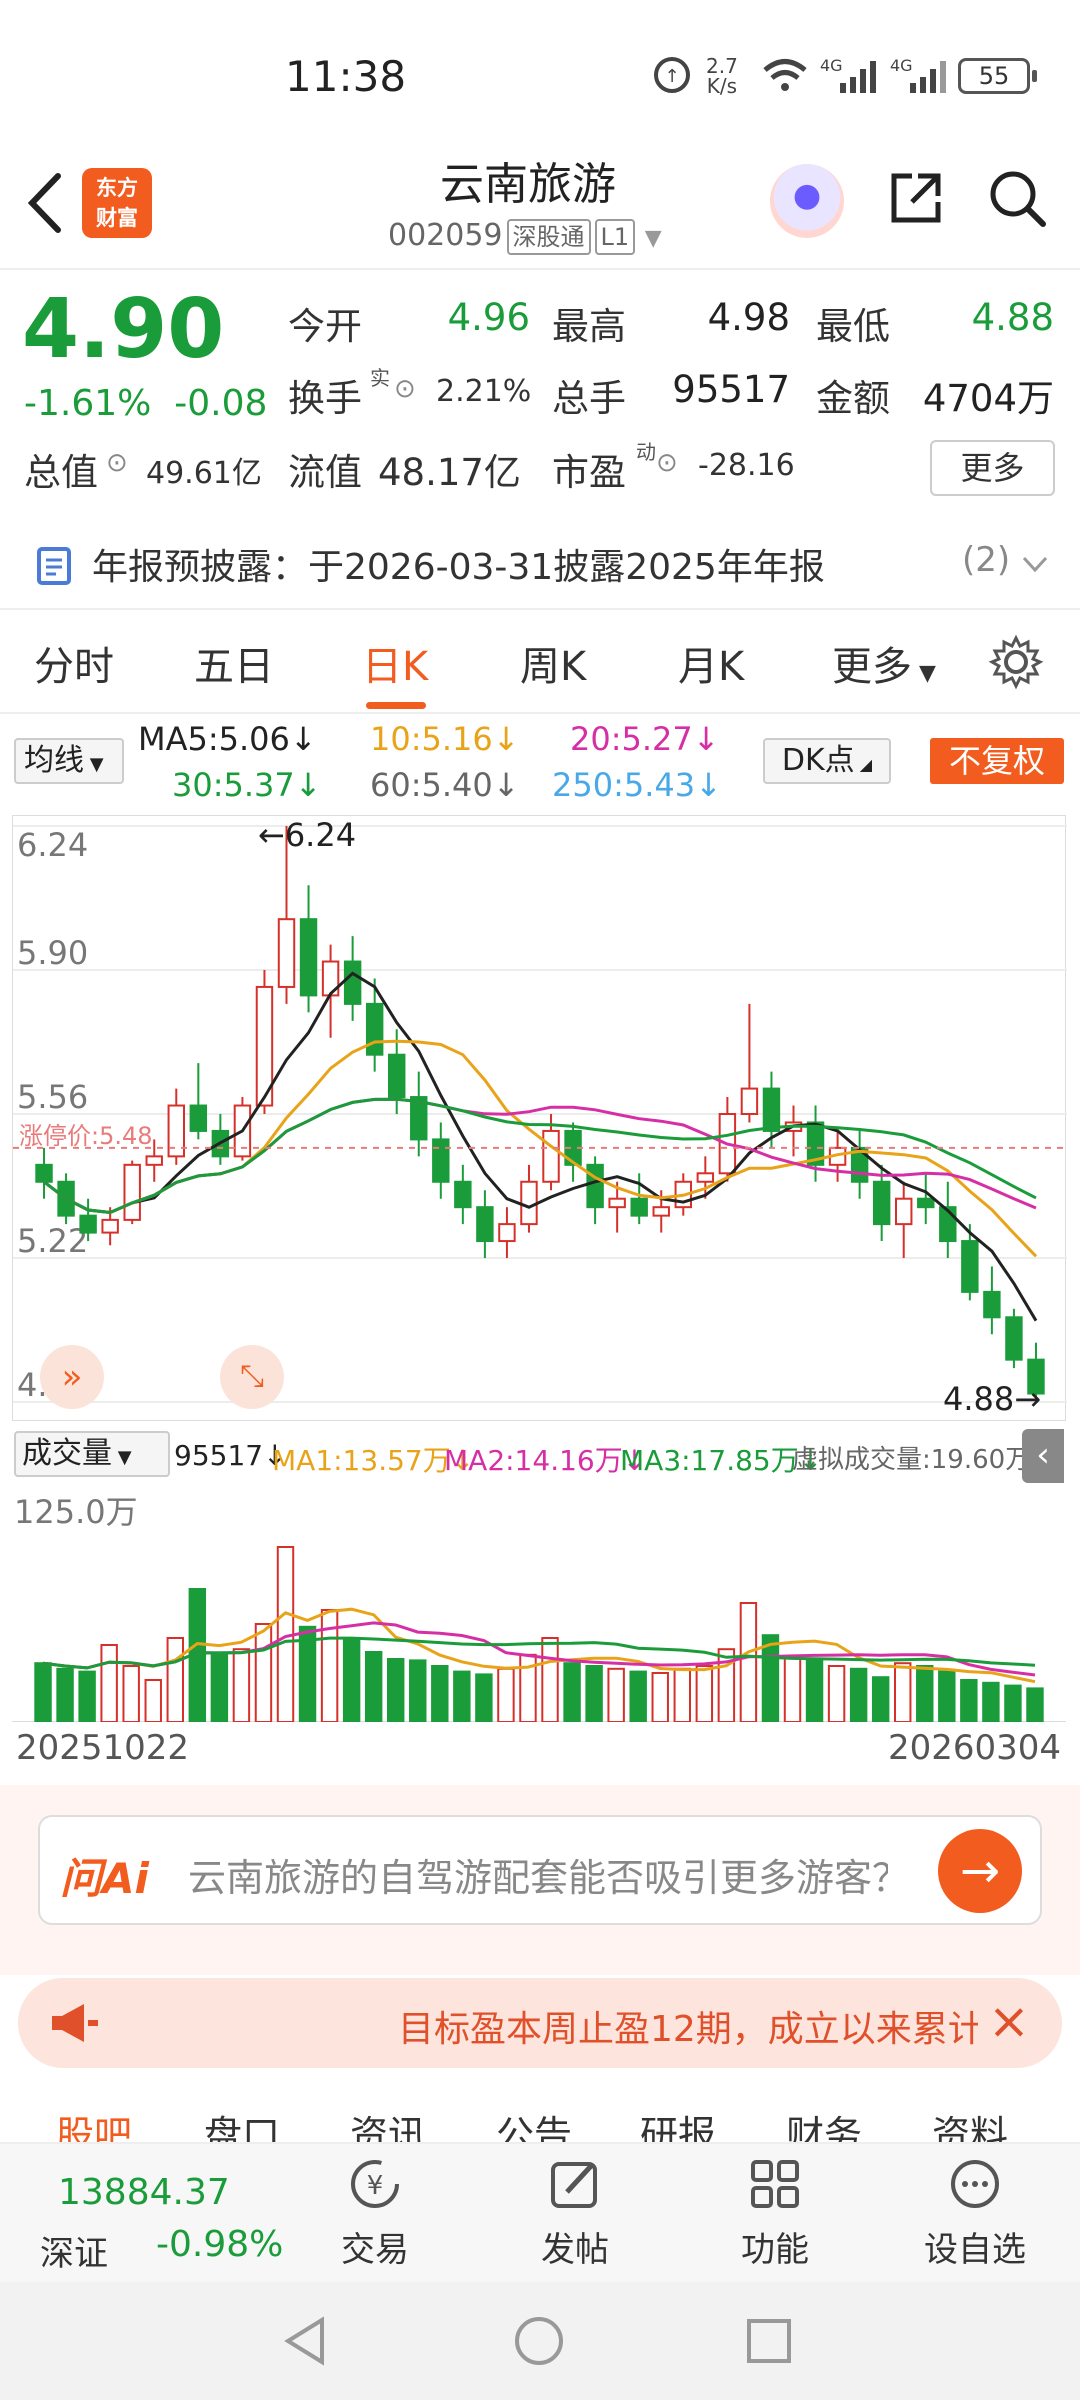 Image resolution: width=1080 pixels, height=2400 pixels. I want to click on tab-weekly-k: 周K, so click(553, 663).